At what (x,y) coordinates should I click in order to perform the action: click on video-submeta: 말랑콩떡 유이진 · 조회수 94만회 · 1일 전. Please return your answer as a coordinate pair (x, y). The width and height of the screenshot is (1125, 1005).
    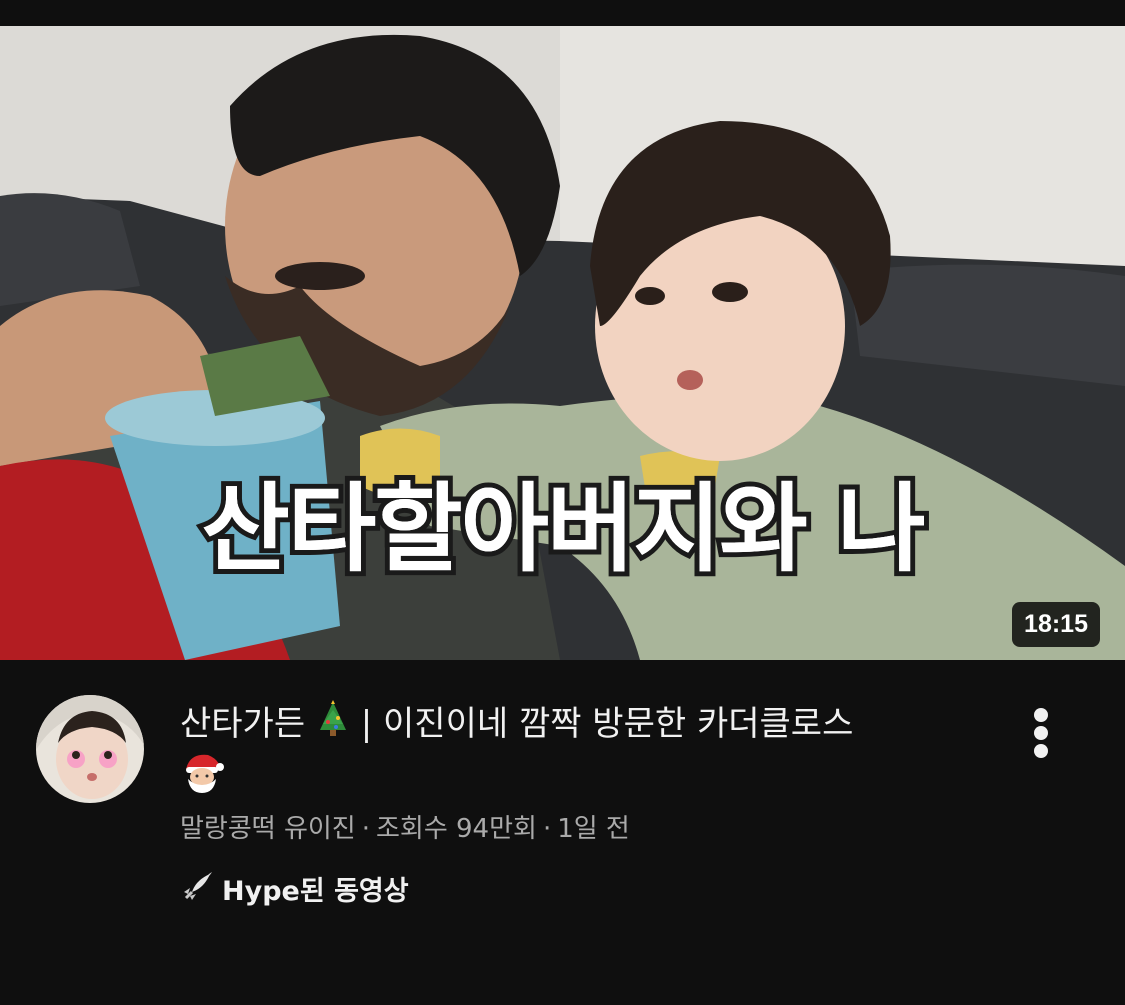
    Looking at the image, I should click on (405, 829).